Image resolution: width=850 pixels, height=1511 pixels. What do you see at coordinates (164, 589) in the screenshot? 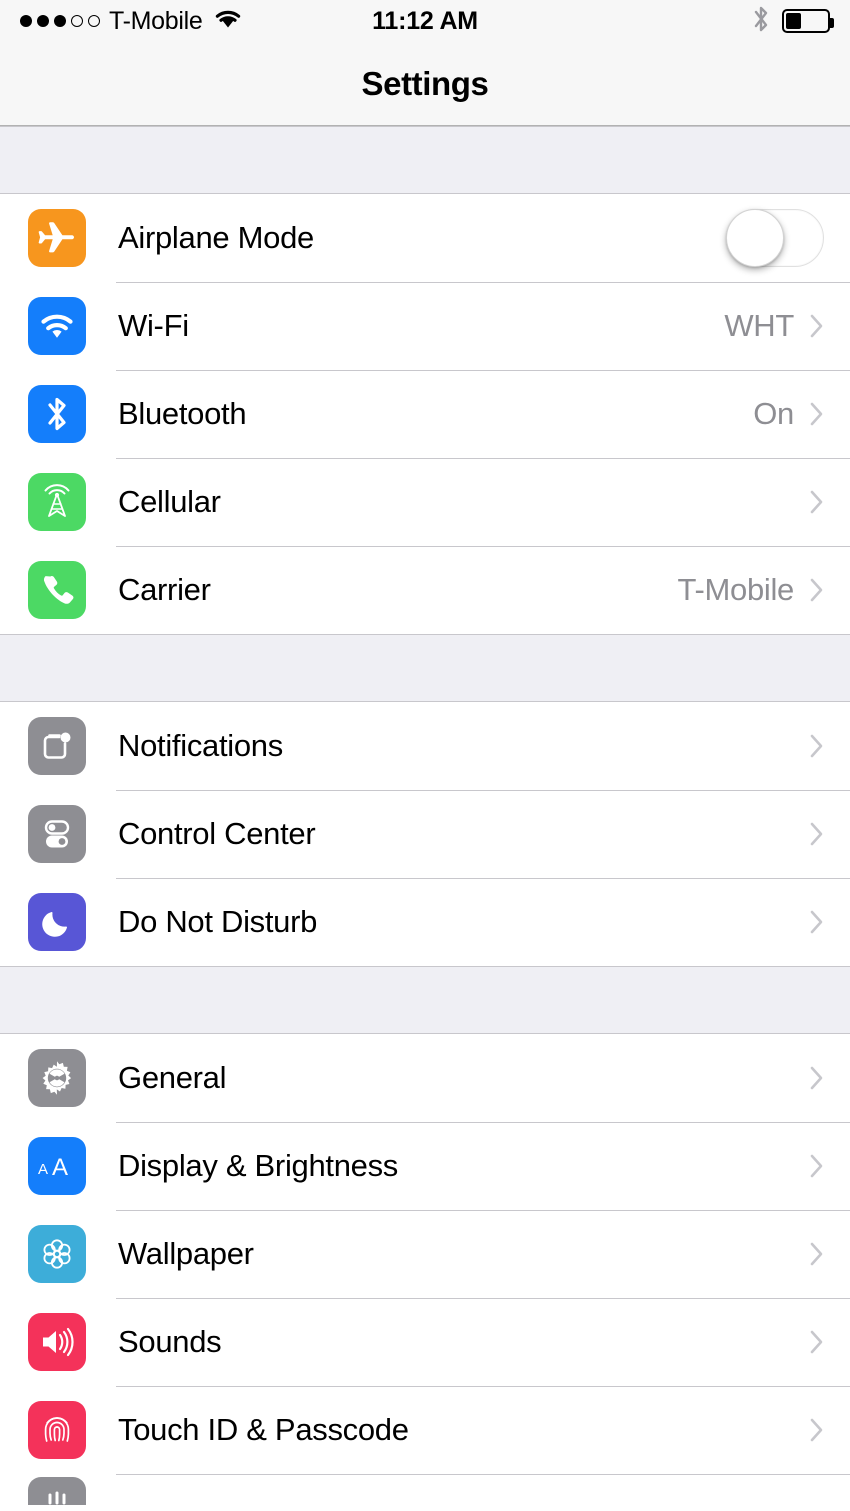
I see `settings-row-label: Carrier` at bounding box center [164, 589].